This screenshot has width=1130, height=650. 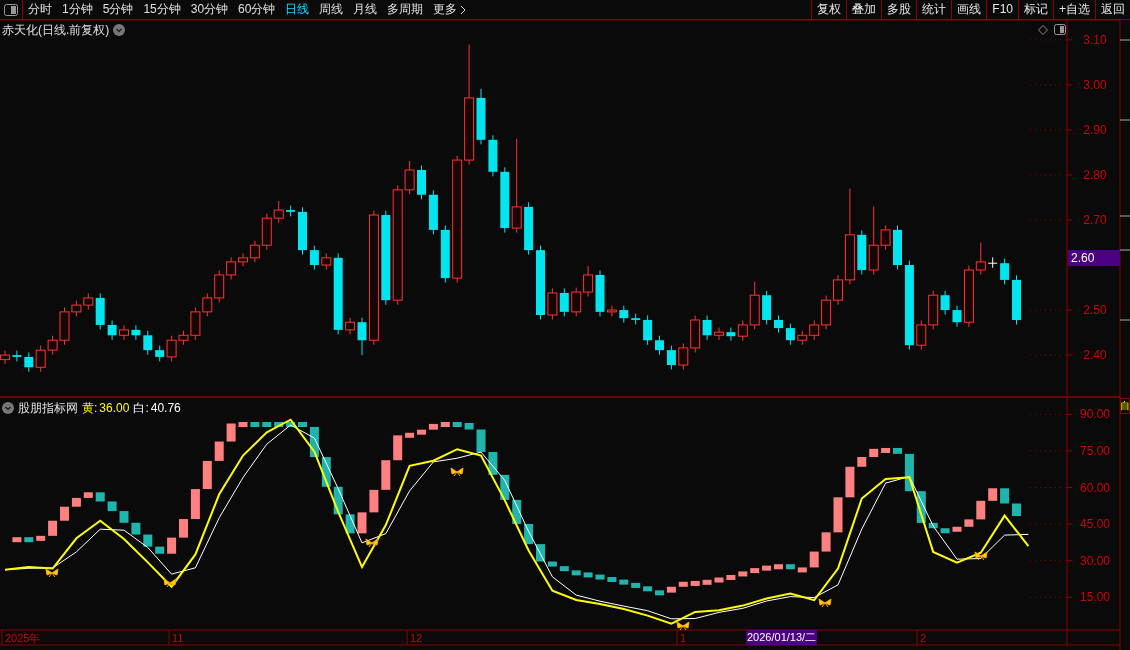 I want to click on indicator-axis-label: 60.00, so click(x=1095, y=487).